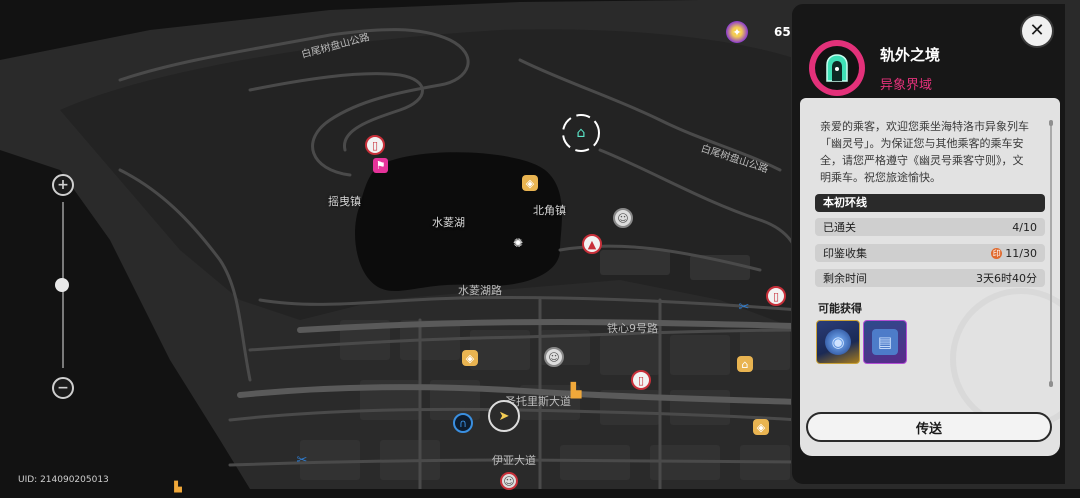 Image resolution: width=1080 pixels, height=498 pixels. I want to click on realm-gate-icon, so click(837, 68).